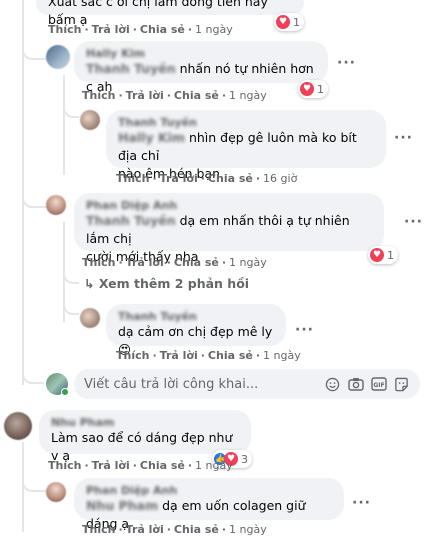 This screenshot has width=435, height=536. I want to click on commenter-name: Nhu Pham, so click(145, 422).